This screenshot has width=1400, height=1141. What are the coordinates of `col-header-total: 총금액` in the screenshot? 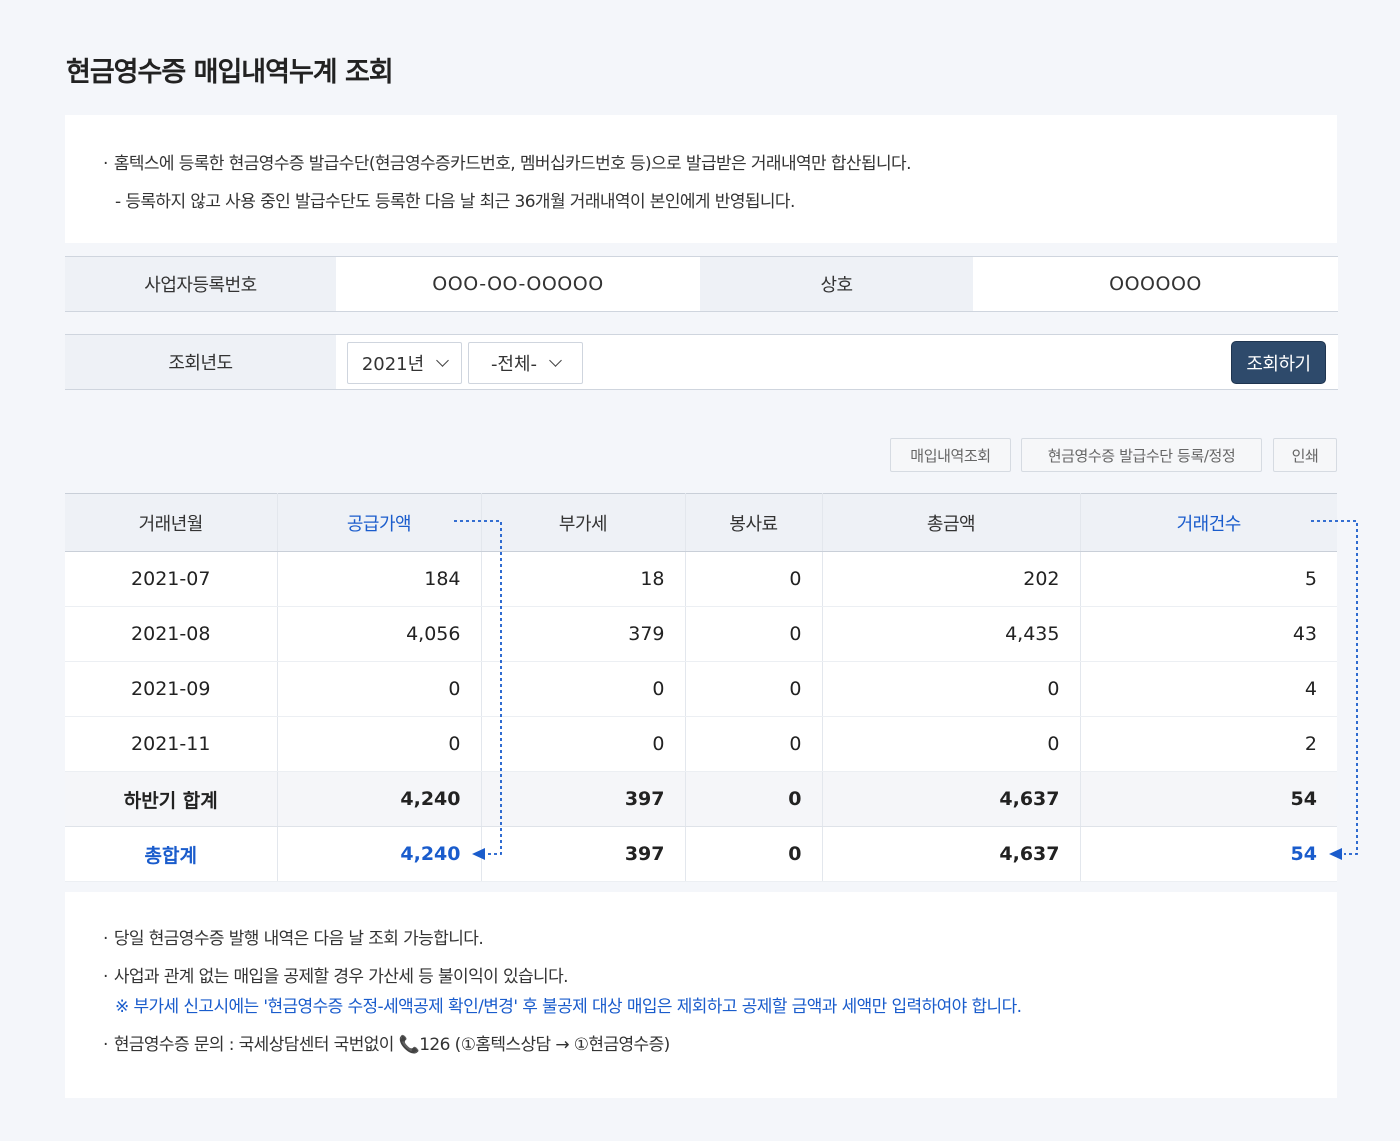 It's located at (951, 522).